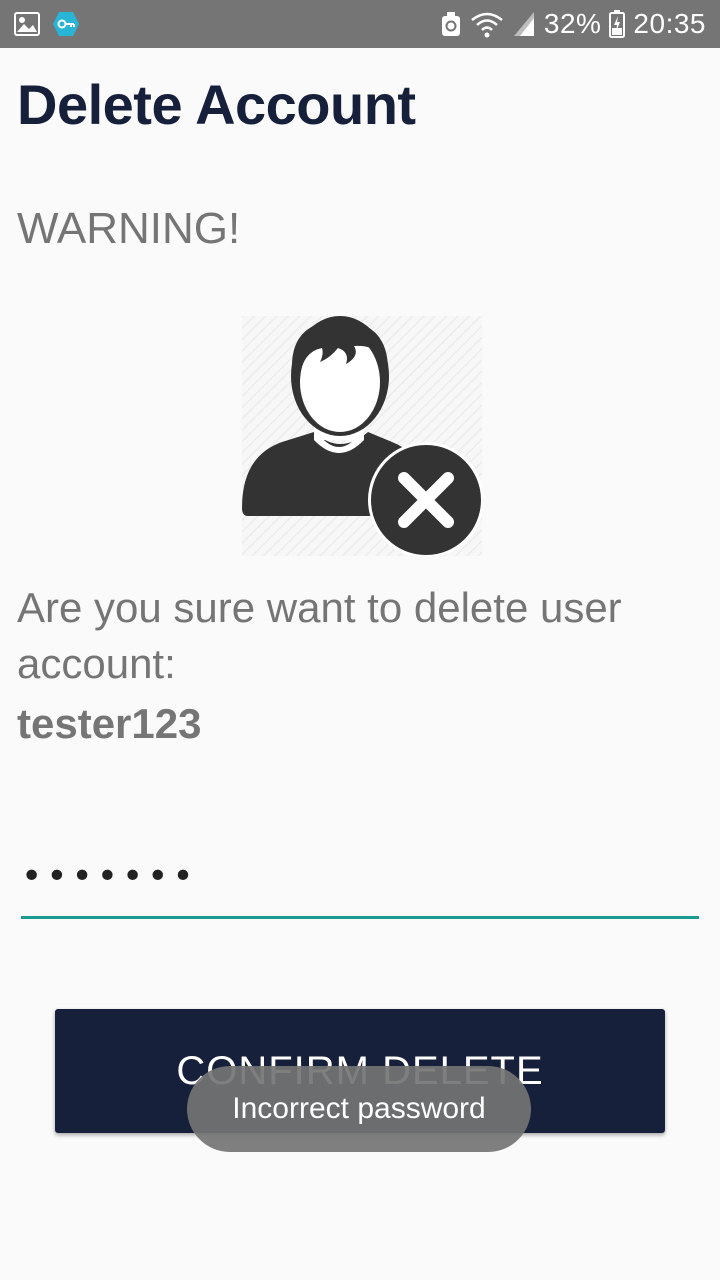  Describe the element at coordinates (129, 228) in the screenshot. I see `warning-label: WARNING!` at that location.